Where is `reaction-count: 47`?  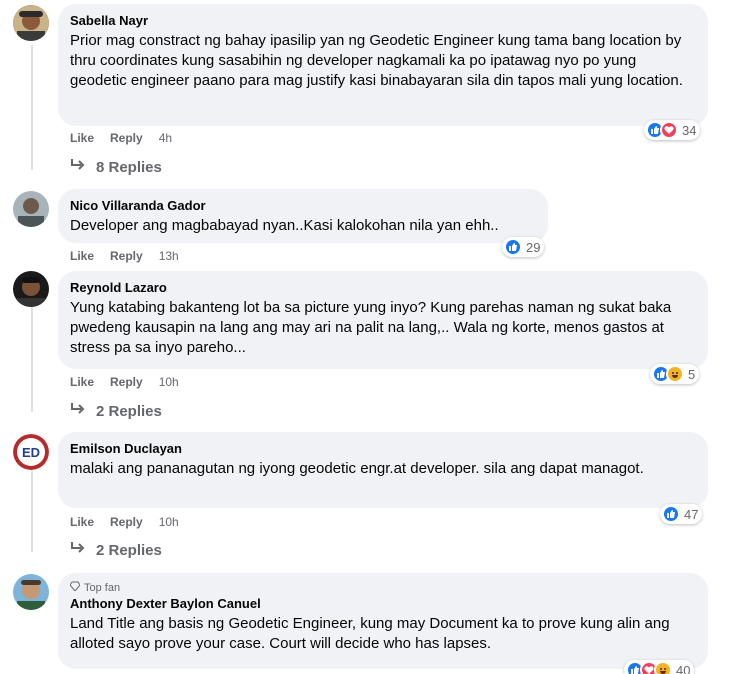
reaction-count: 47 is located at coordinates (691, 514).